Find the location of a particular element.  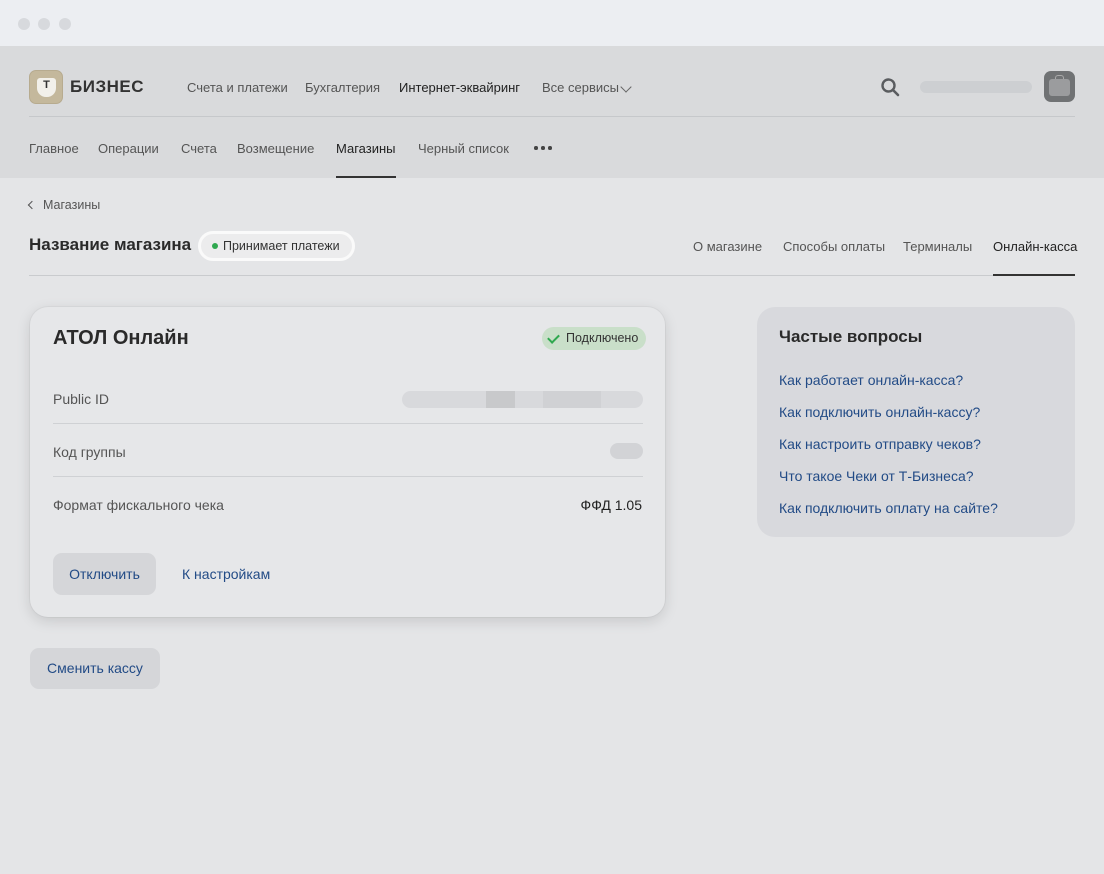

window-dot-minimize is located at coordinates (44, 24).